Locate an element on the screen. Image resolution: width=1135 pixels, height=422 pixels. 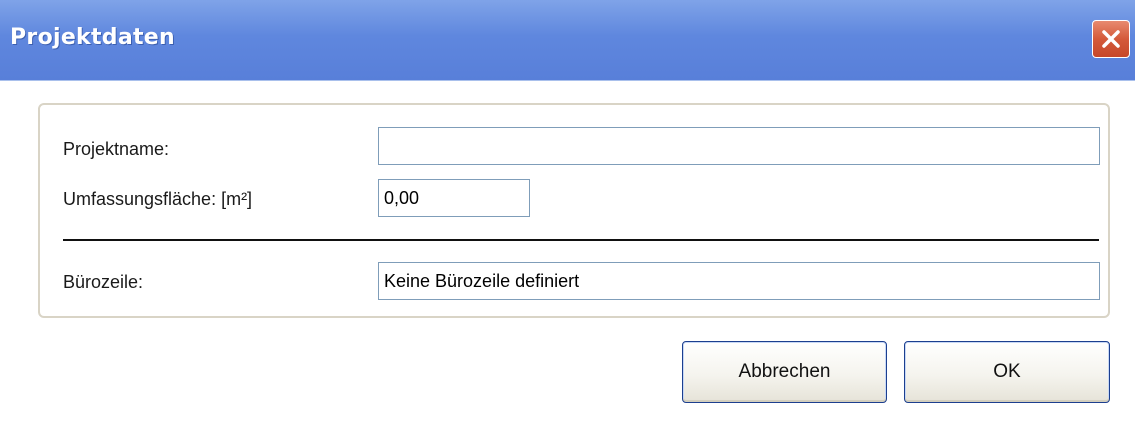
project-name-label: Projektname: is located at coordinates (116, 149).